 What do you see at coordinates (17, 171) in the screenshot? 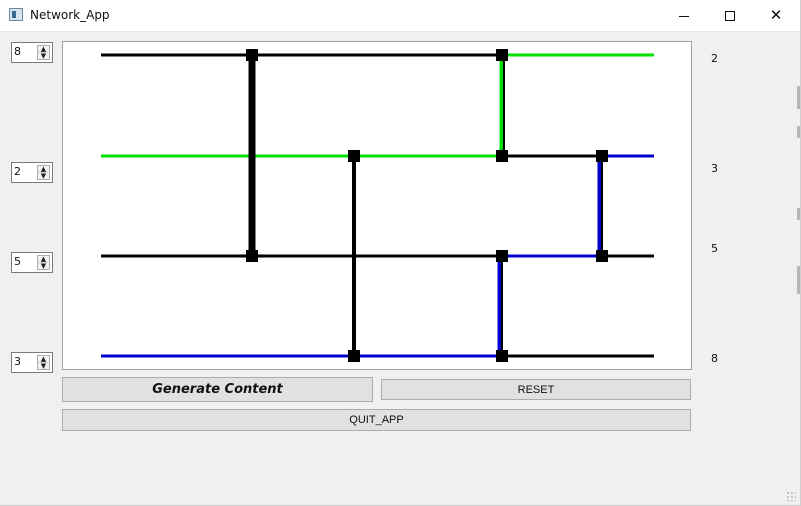
I see `left-spinbox-2-value: 2` at bounding box center [17, 171].